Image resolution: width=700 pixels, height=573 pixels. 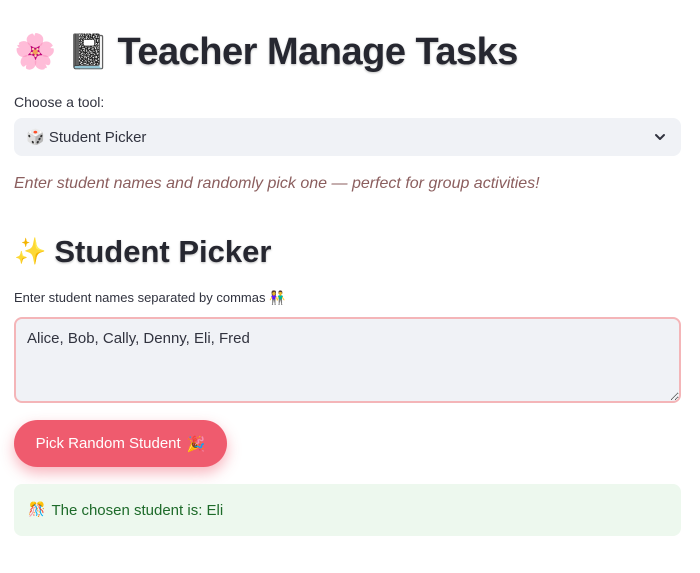 I want to click on result-success-box: 🎊 The chosen student is: Eli, so click(x=347, y=510).